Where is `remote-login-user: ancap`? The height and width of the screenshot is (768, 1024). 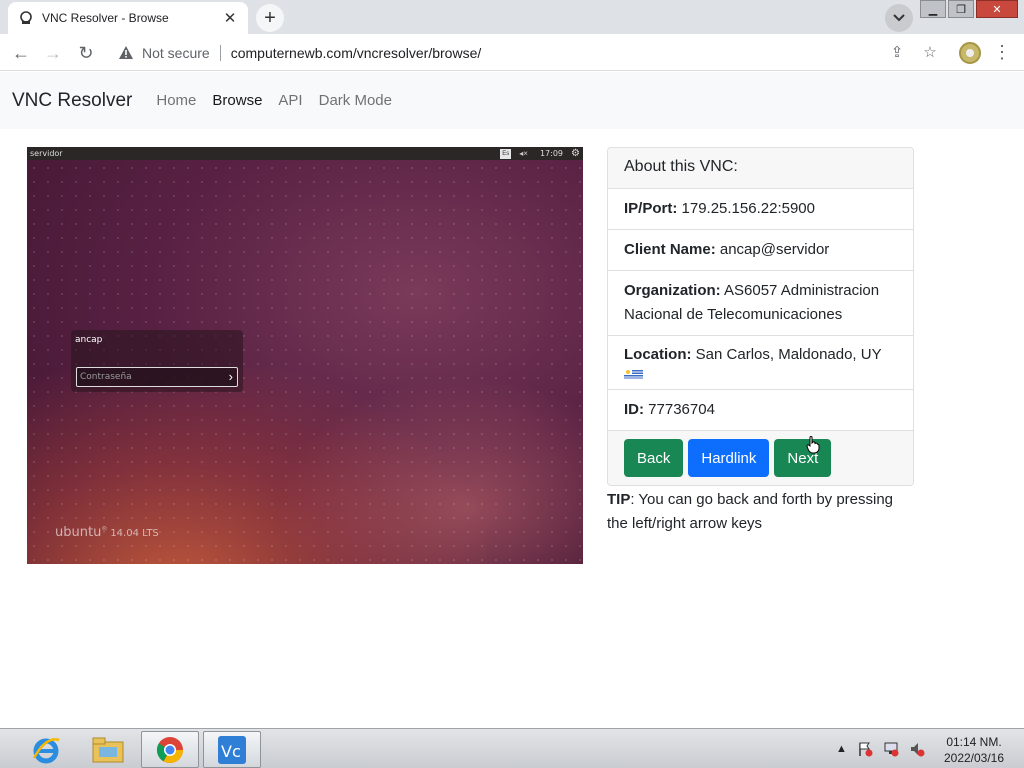 remote-login-user: ancap is located at coordinates (89, 340).